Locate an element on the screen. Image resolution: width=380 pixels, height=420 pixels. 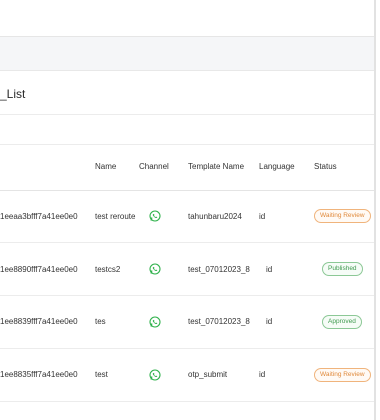
window-edge-divider is located at coordinates (375, 210).